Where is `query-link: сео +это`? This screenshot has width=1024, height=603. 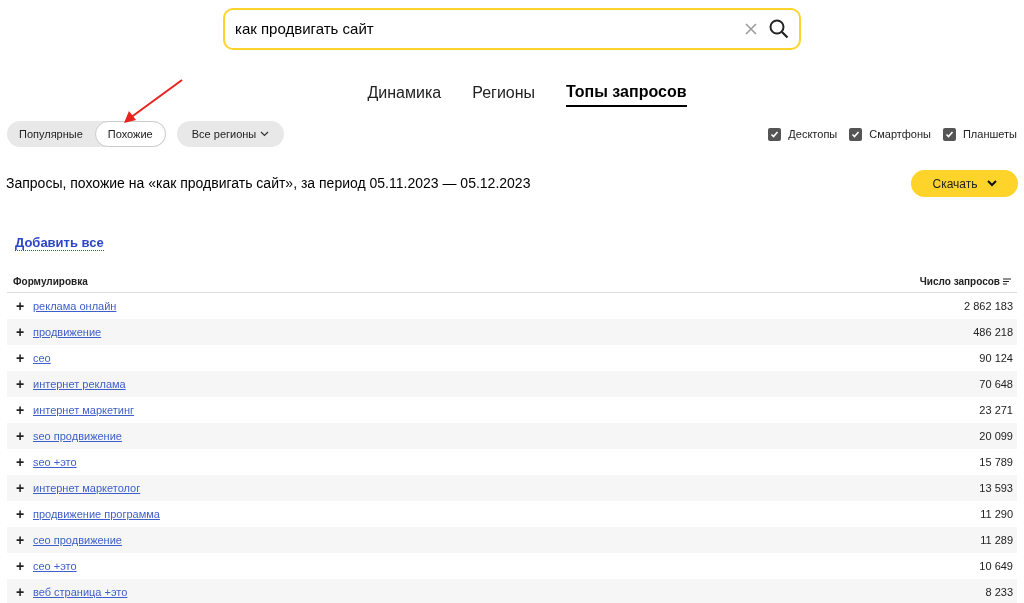
query-link: сео +это is located at coordinates (55, 566).